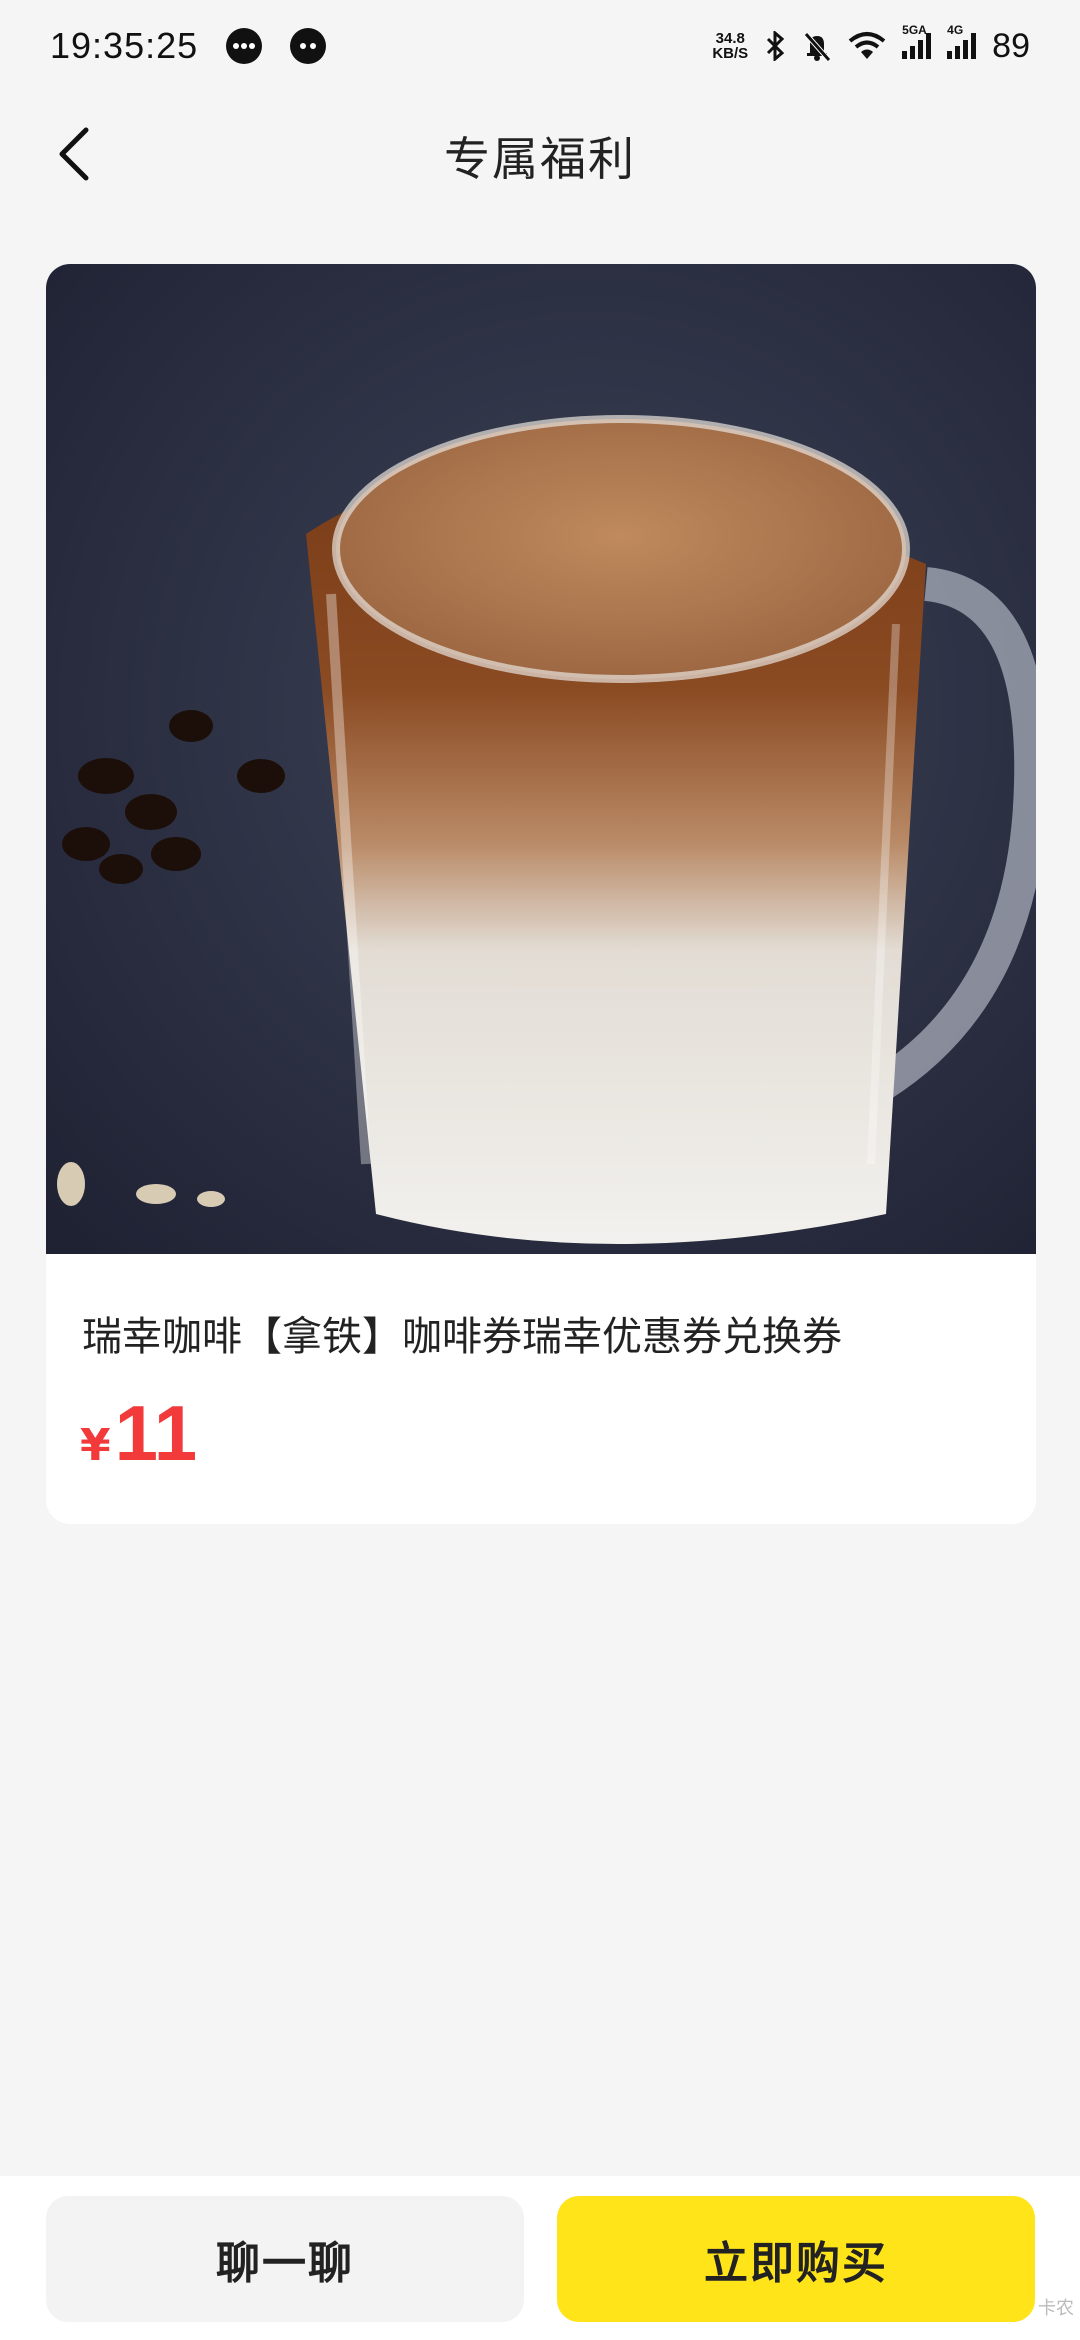 The height and width of the screenshot is (2340, 1080). What do you see at coordinates (818, 47) in the screenshot?
I see `mute-bell-icon` at bounding box center [818, 47].